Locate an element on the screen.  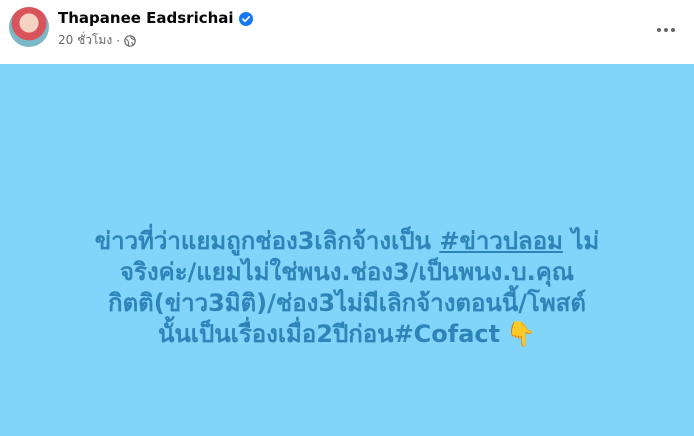
verified-badge-icon is located at coordinates (245, 18).